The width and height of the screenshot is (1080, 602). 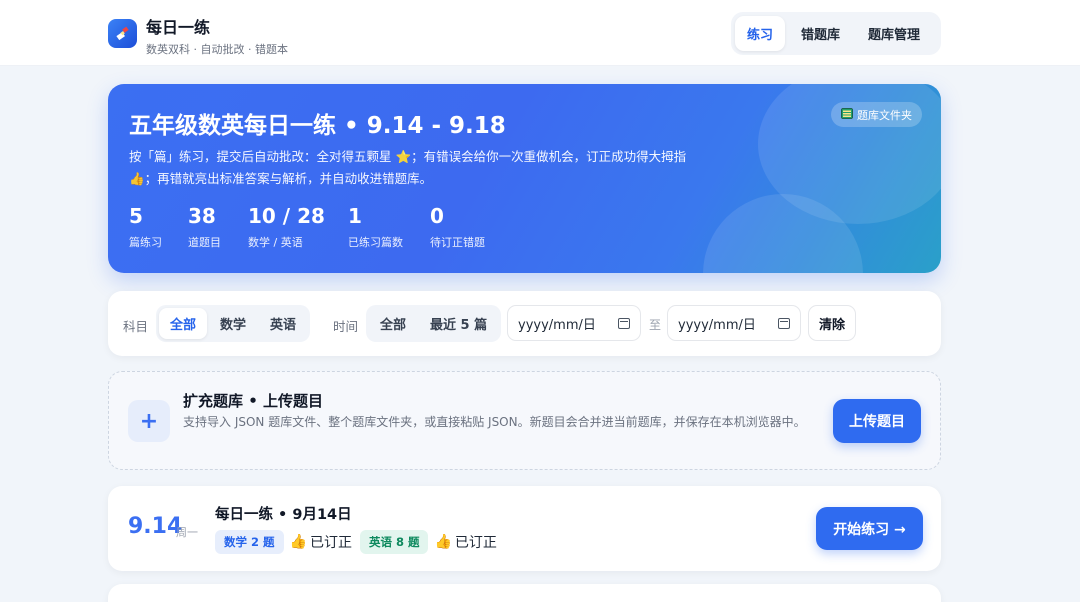 I want to click on star-icon: ⭐, so click(x=403, y=156).